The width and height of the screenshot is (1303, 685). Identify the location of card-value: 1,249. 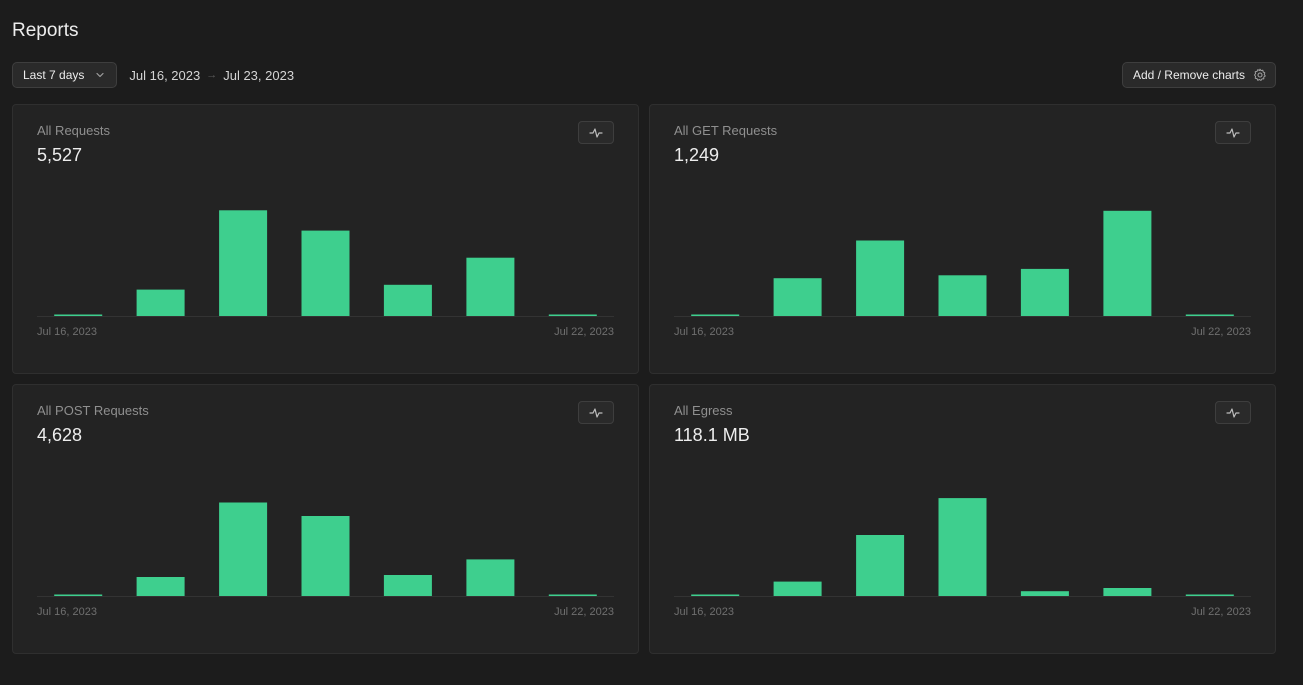
(697, 155).